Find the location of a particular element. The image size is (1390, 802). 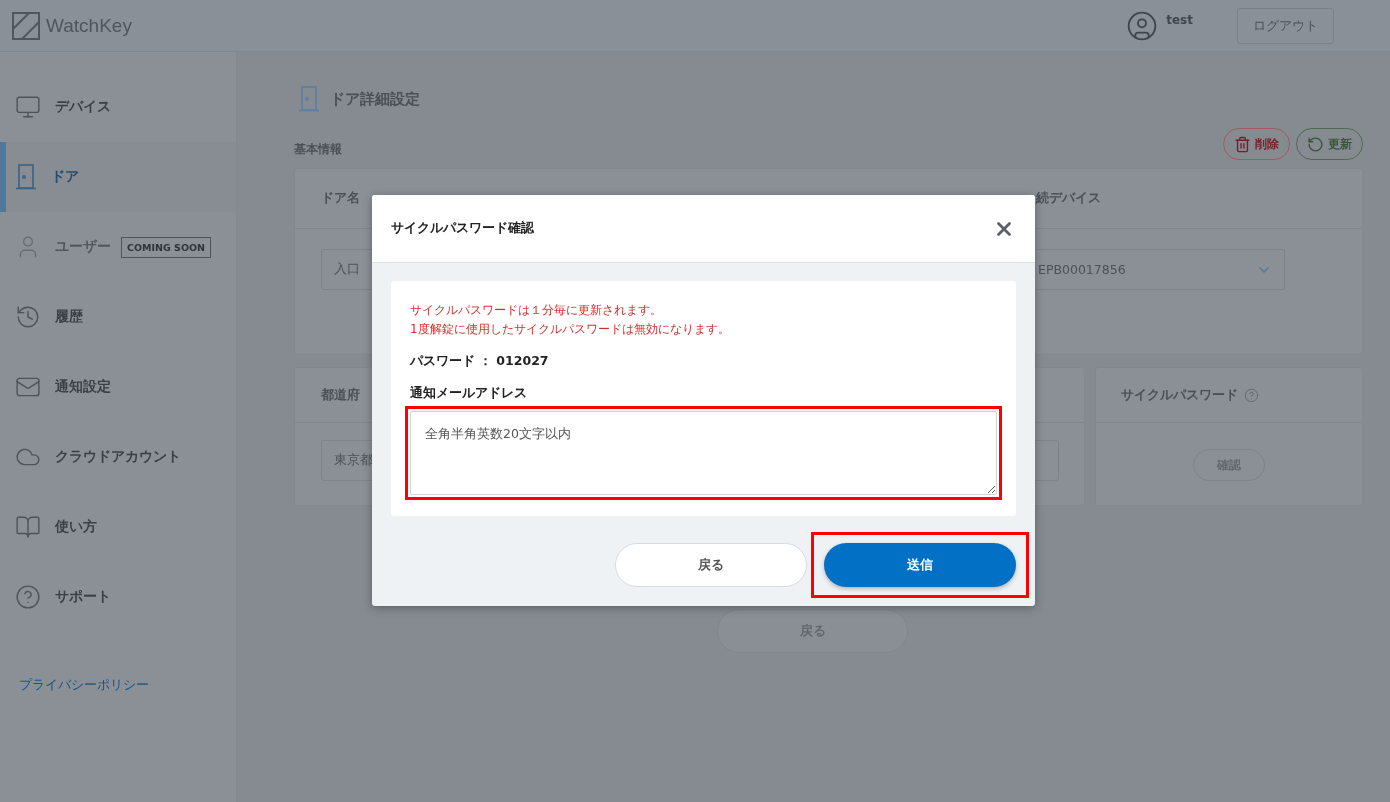

sidebar-item: 使い方 is located at coordinates (118, 527).